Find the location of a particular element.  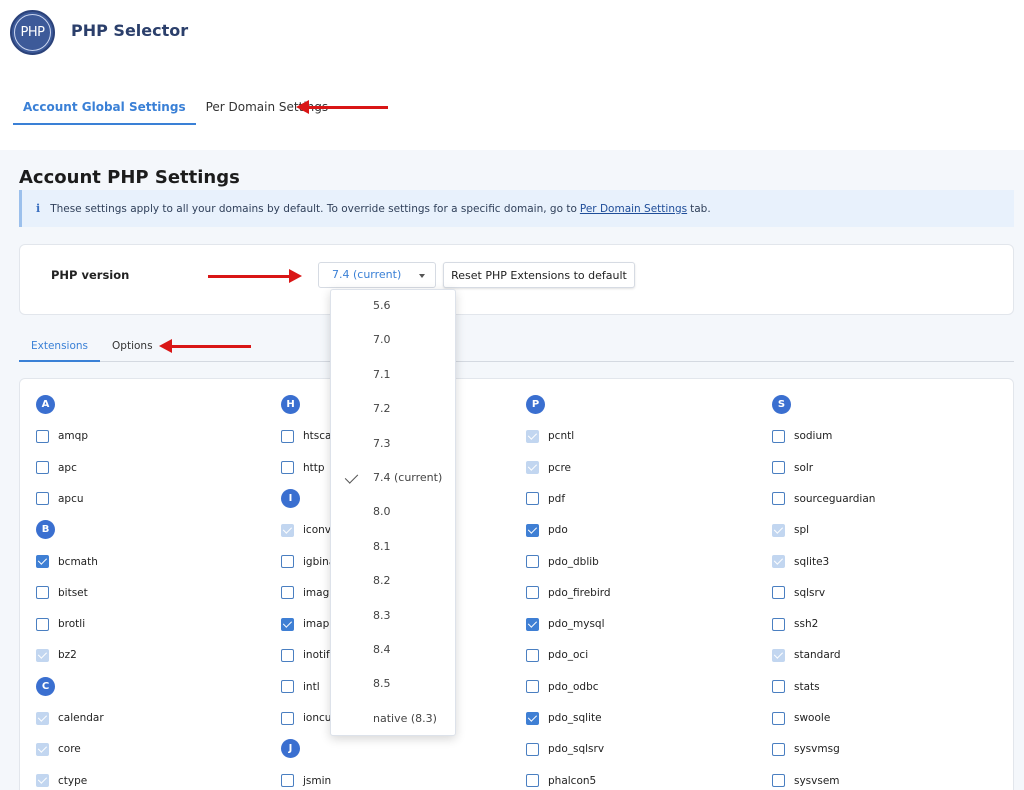

extension-item: ssh2 is located at coordinates (795, 624).